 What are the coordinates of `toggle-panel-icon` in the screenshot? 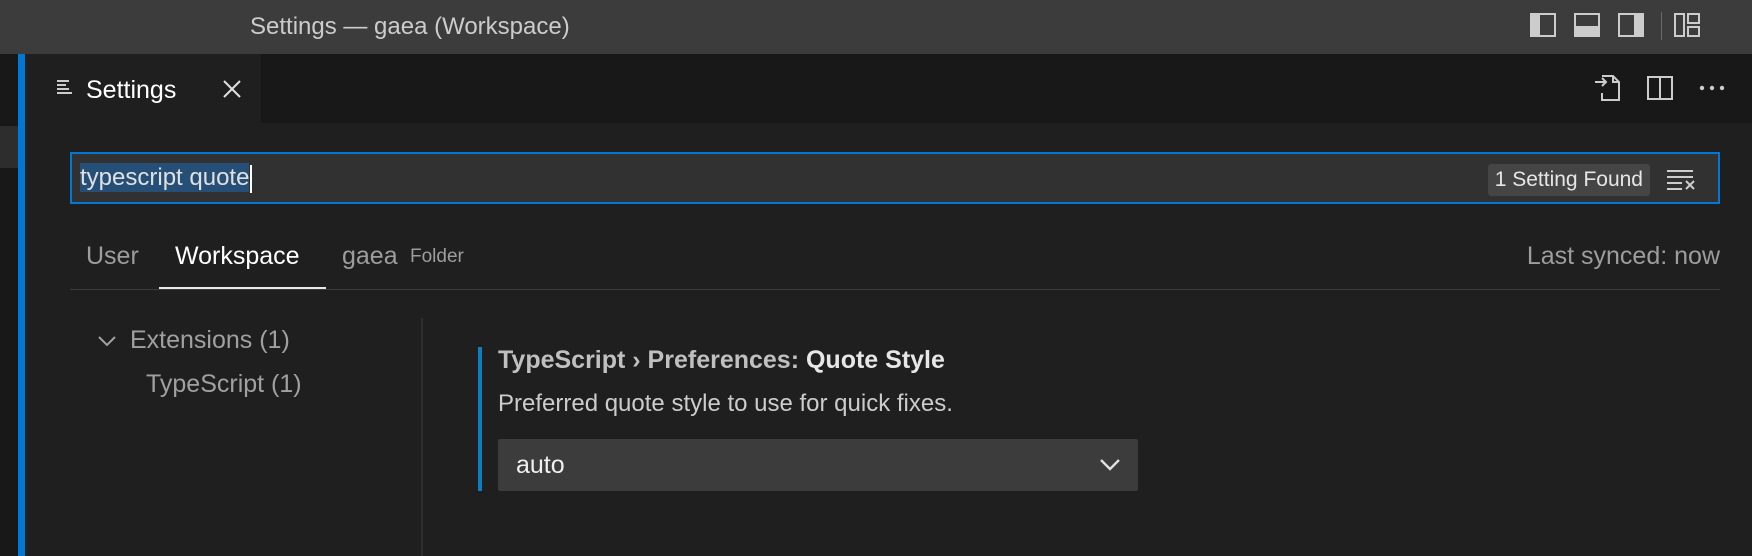 It's located at (1587, 25).